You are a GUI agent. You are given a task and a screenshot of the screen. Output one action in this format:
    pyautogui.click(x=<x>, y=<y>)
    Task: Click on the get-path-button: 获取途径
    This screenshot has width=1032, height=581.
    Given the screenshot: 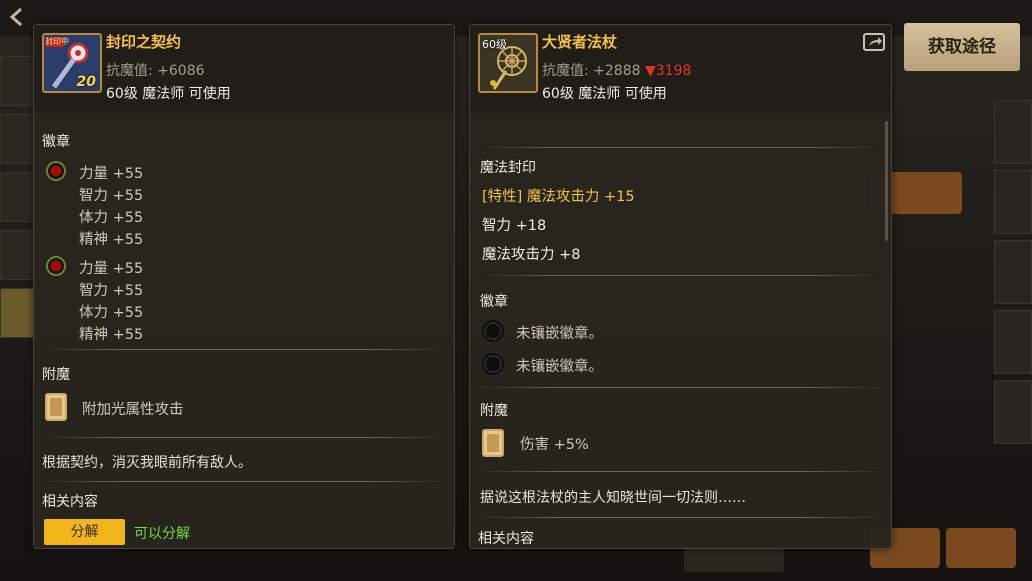 What is the action you would take?
    pyautogui.click(x=962, y=47)
    